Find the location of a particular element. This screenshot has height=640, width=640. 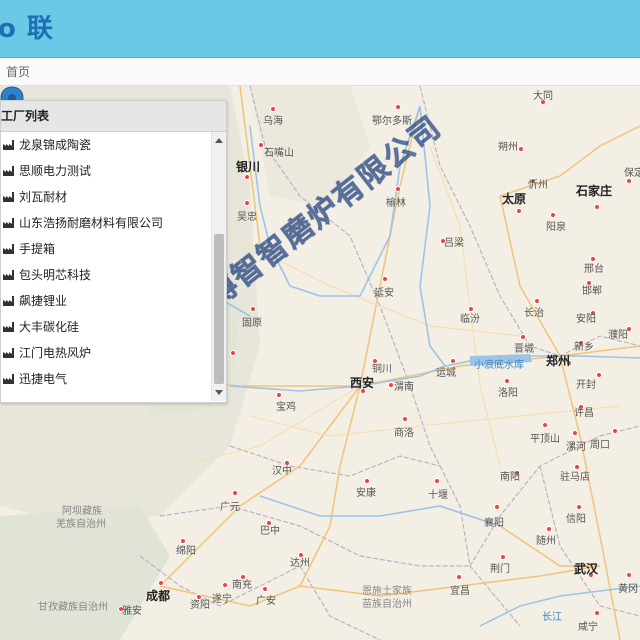

scroll-down-icon is located at coordinates (219, 392).